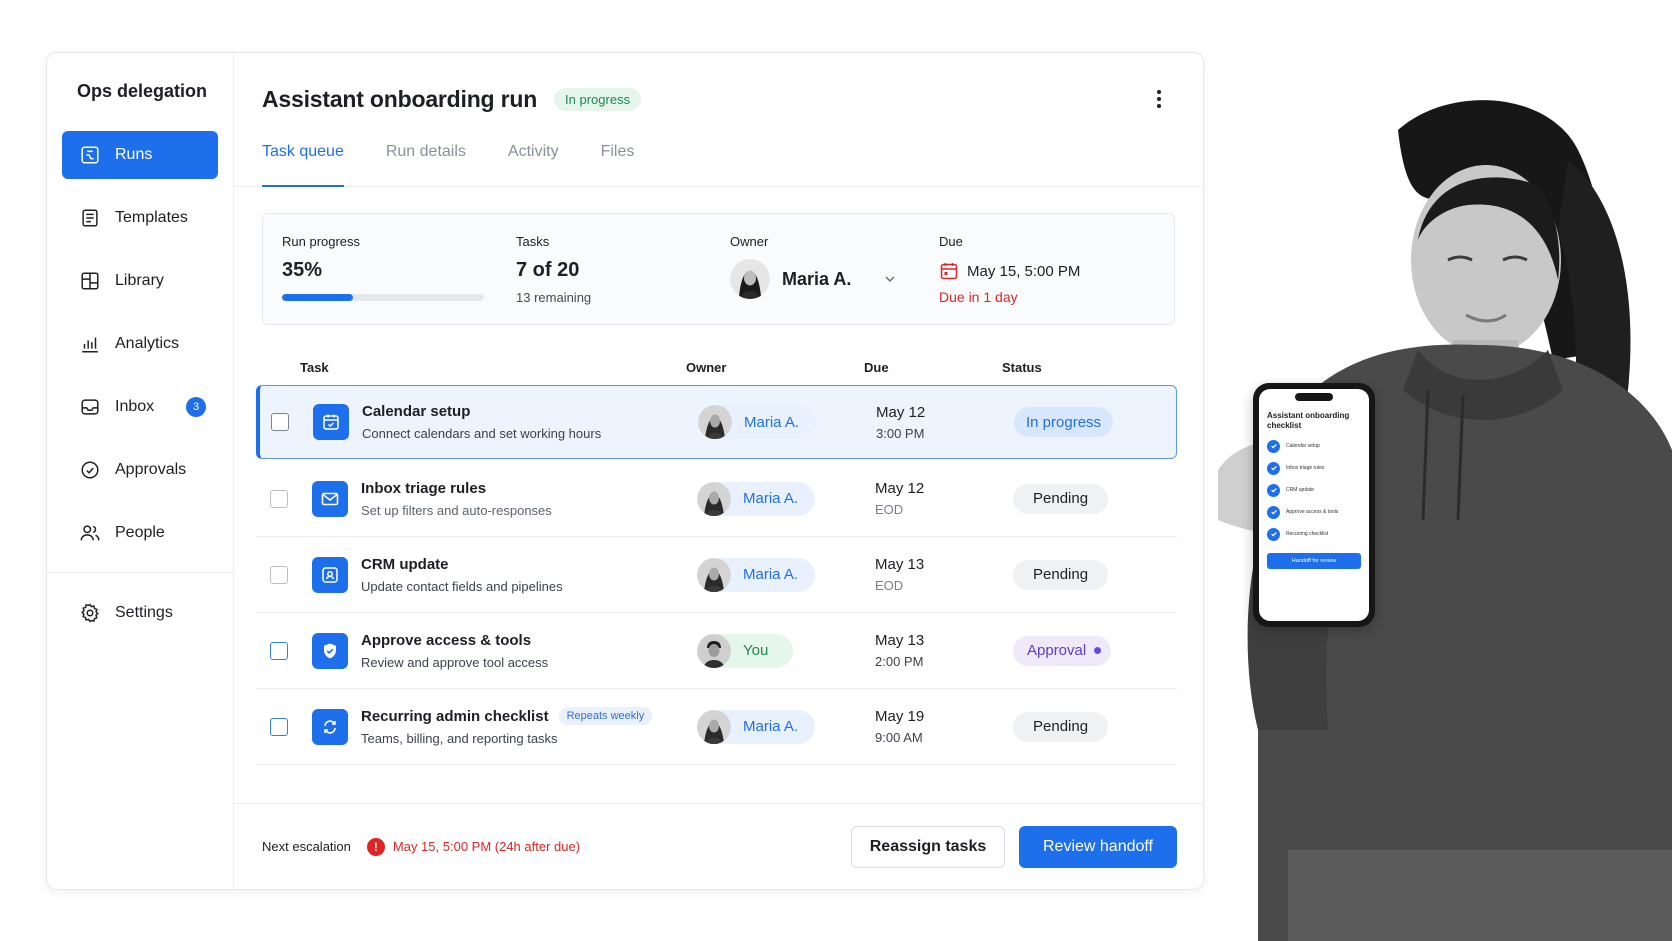 This screenshot has width=1672, height=941. I want to click on review-handoff-button: Review handoff, so click(1098, 846).